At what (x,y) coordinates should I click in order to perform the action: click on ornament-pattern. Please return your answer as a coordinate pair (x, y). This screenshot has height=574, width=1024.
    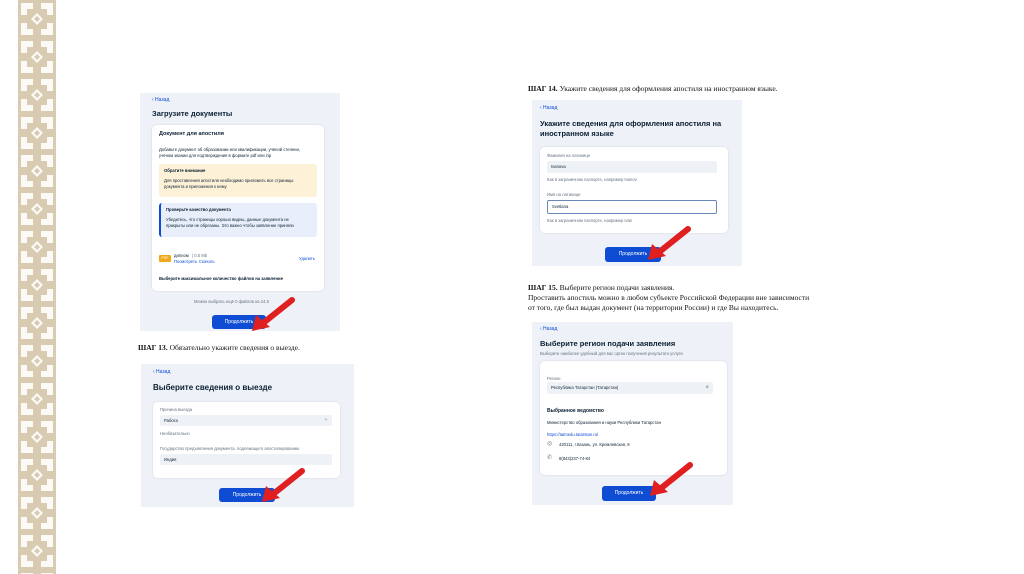
    Looking at the image, I should click on (37, 287).